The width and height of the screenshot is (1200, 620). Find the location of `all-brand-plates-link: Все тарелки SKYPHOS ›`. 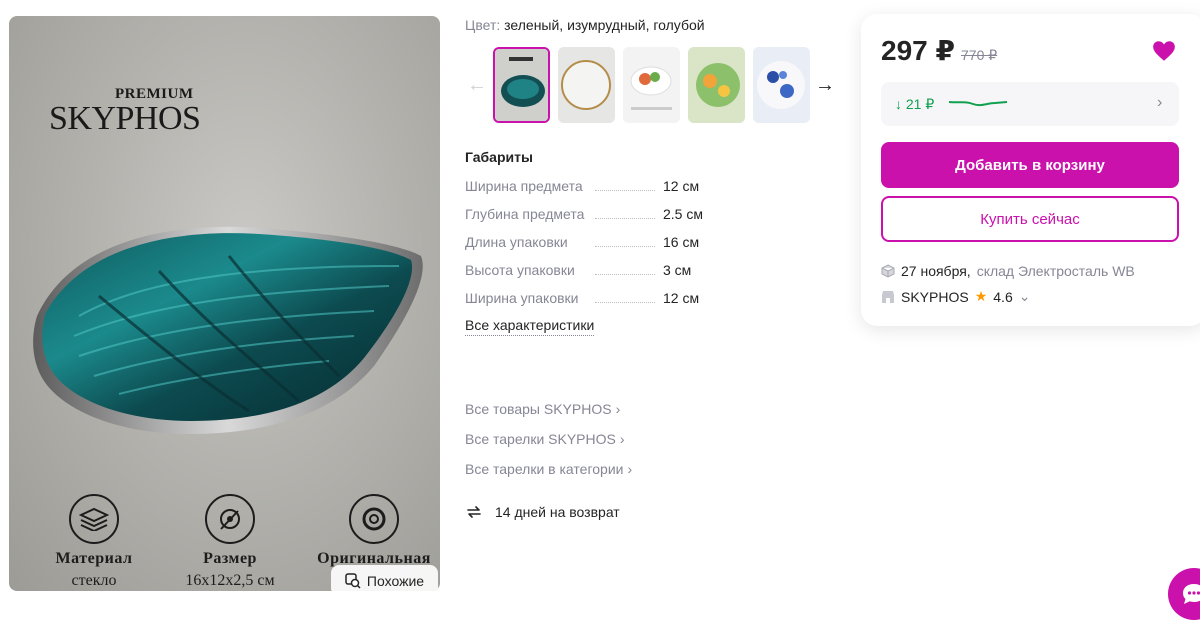

all-brand-plates-link: Все тарелки SKYPHOS › is located at coordinates (545, 439).